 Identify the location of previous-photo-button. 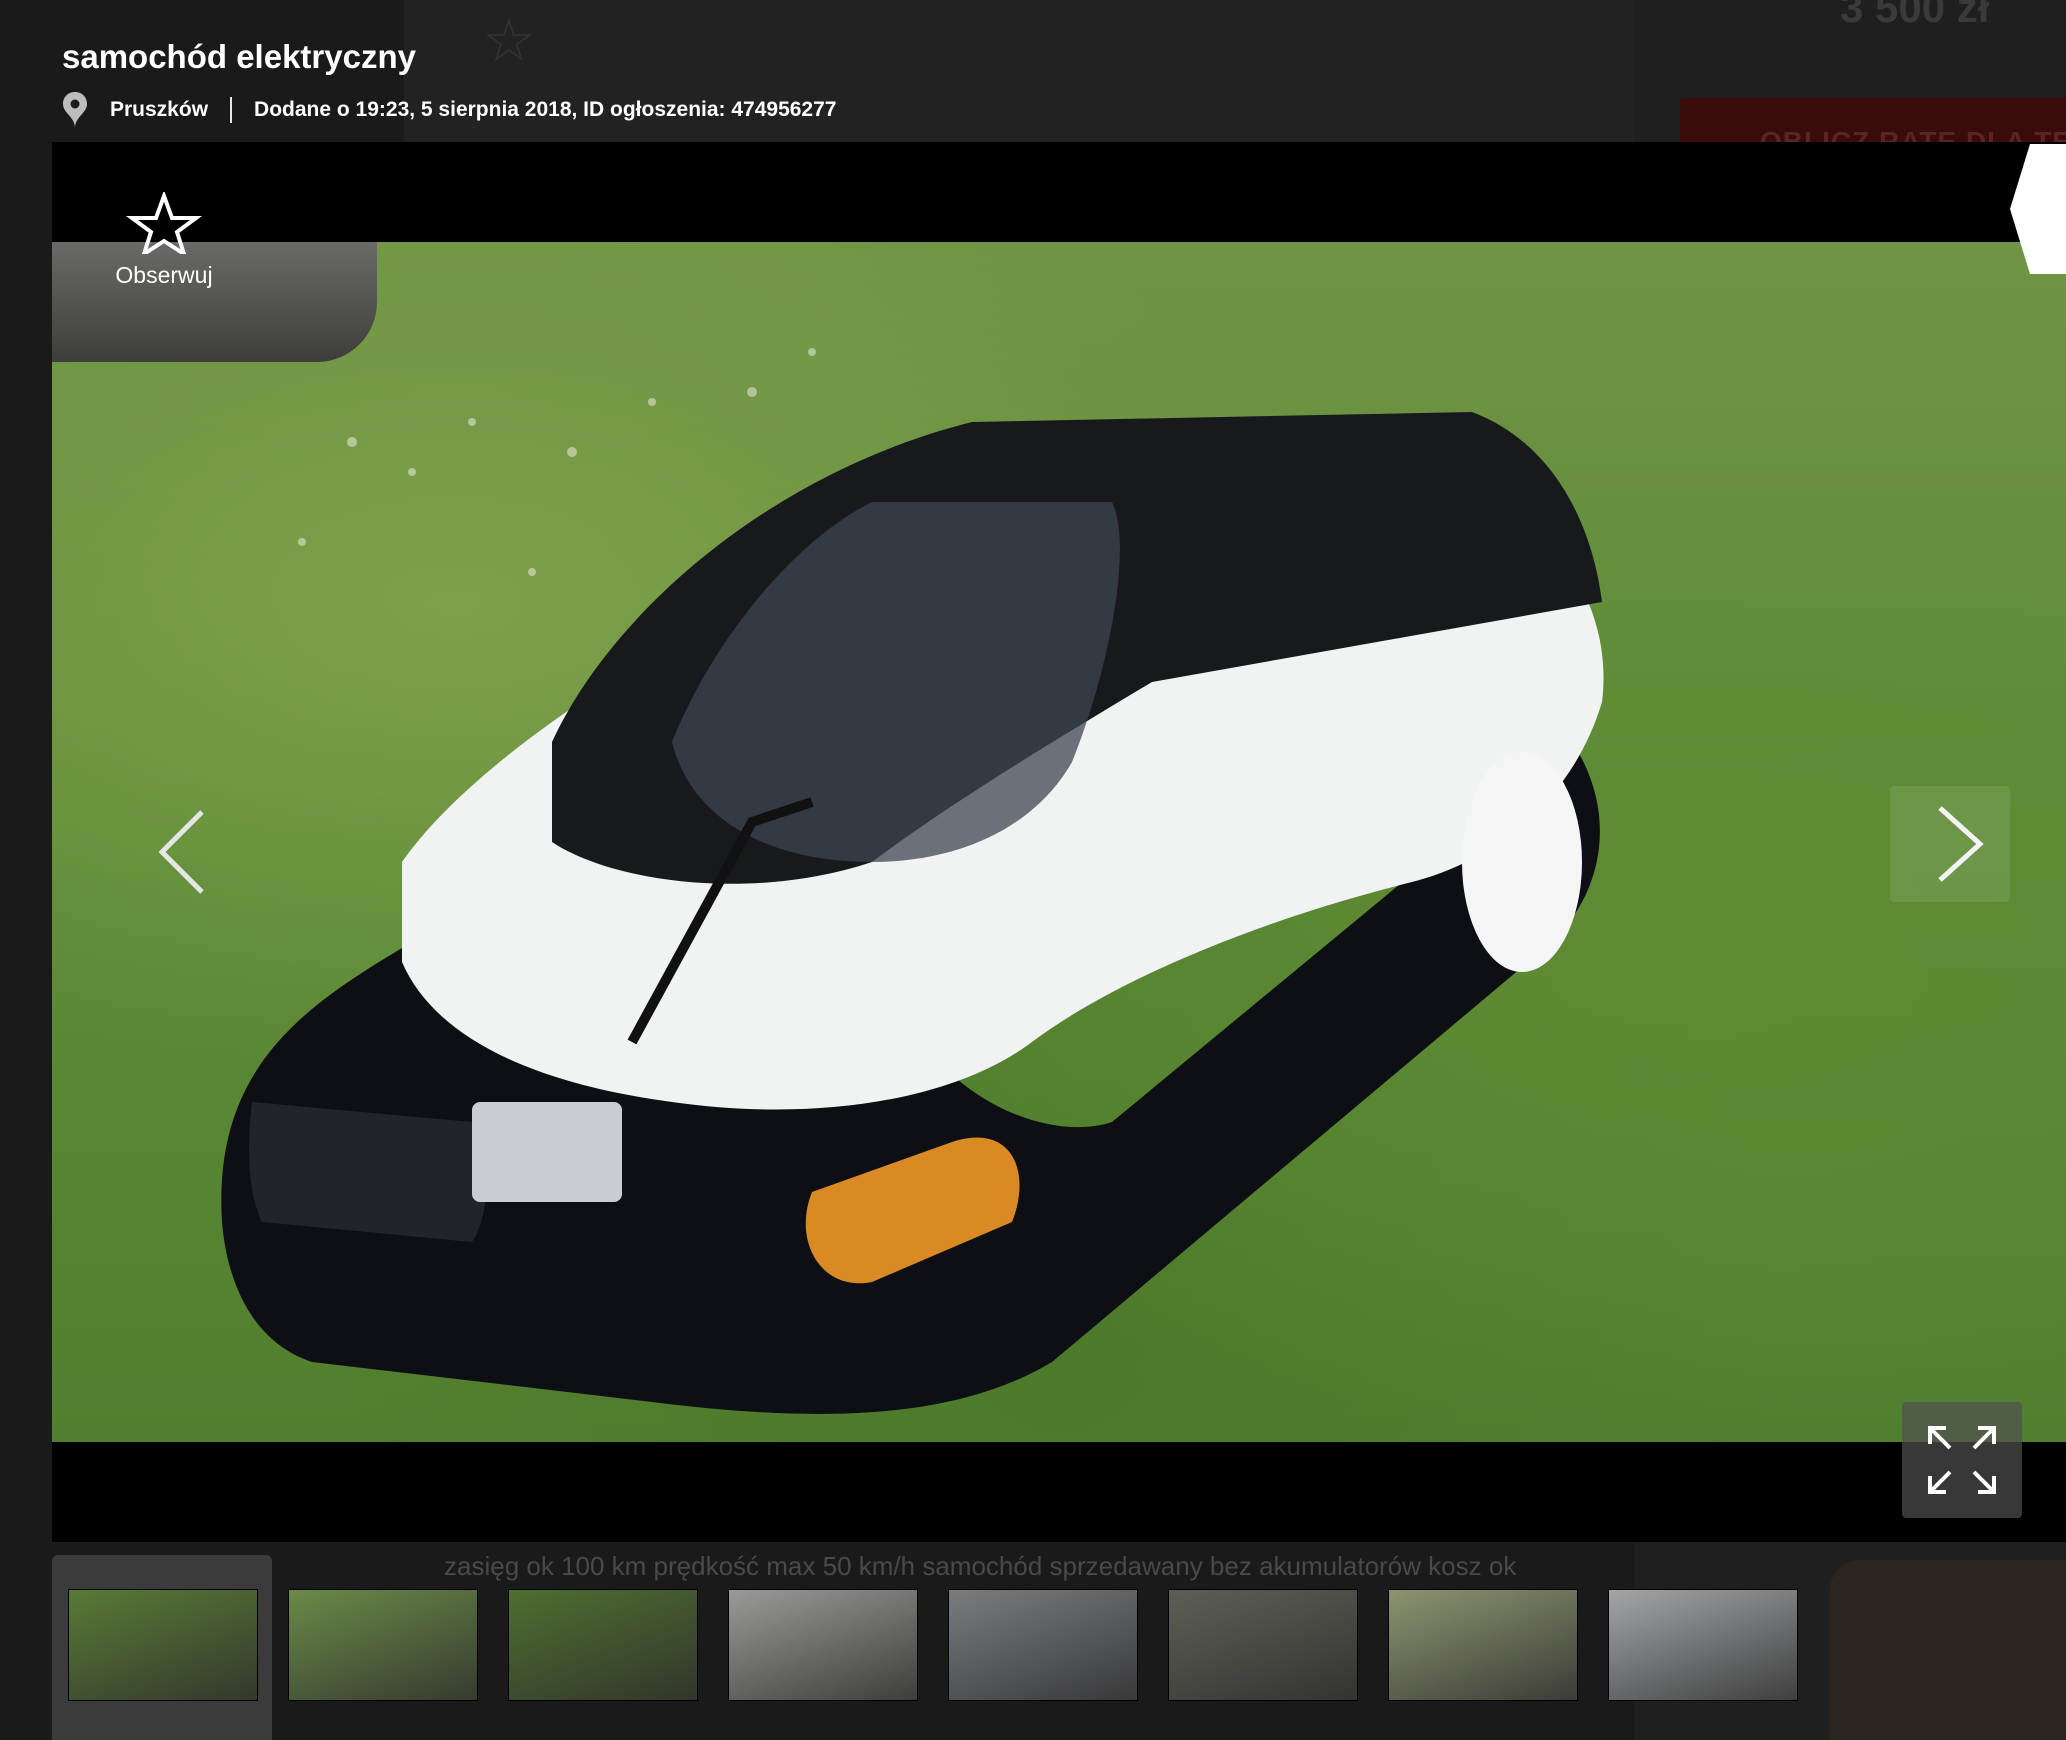
(182, 852).